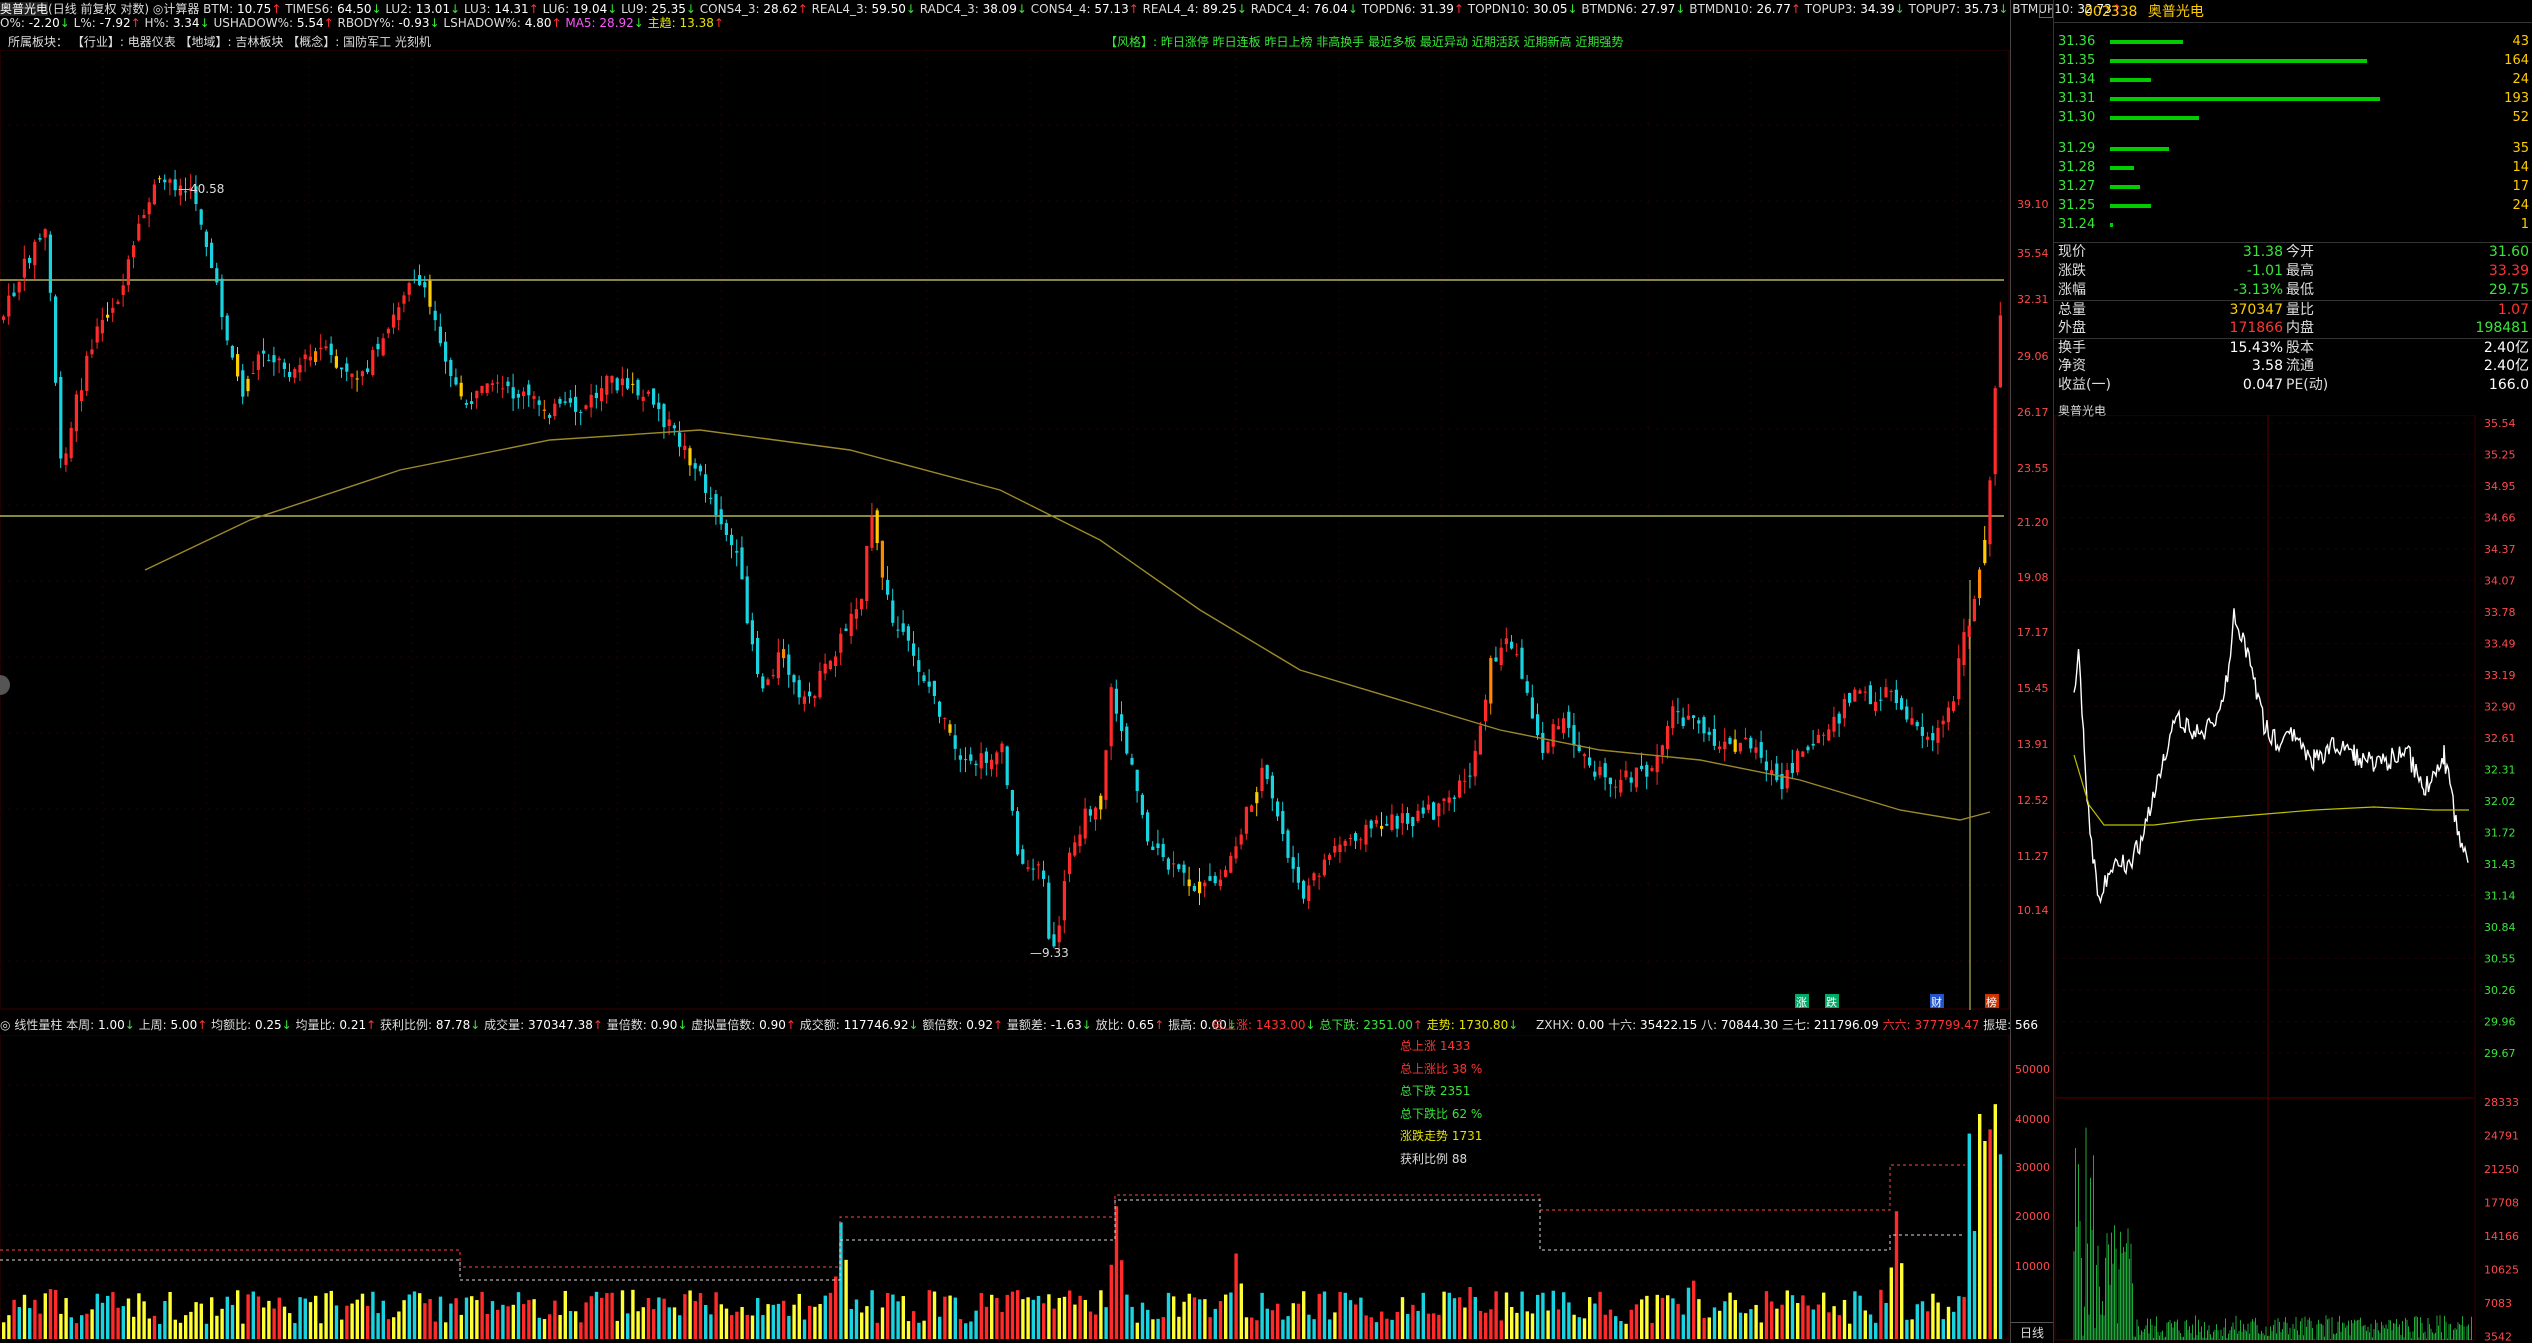  I want to click on sector-concept: 【概念】: 国防军工 光刻机, so click(359, 42).